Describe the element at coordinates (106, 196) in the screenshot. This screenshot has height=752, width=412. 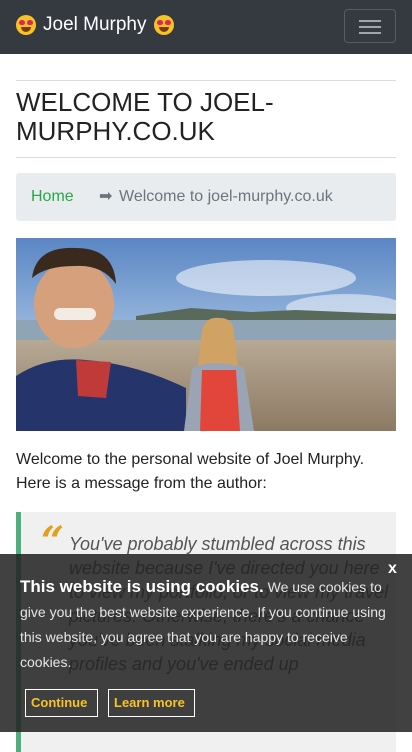
I see `breadcrumb-arrow-icon: ➡` at that location.